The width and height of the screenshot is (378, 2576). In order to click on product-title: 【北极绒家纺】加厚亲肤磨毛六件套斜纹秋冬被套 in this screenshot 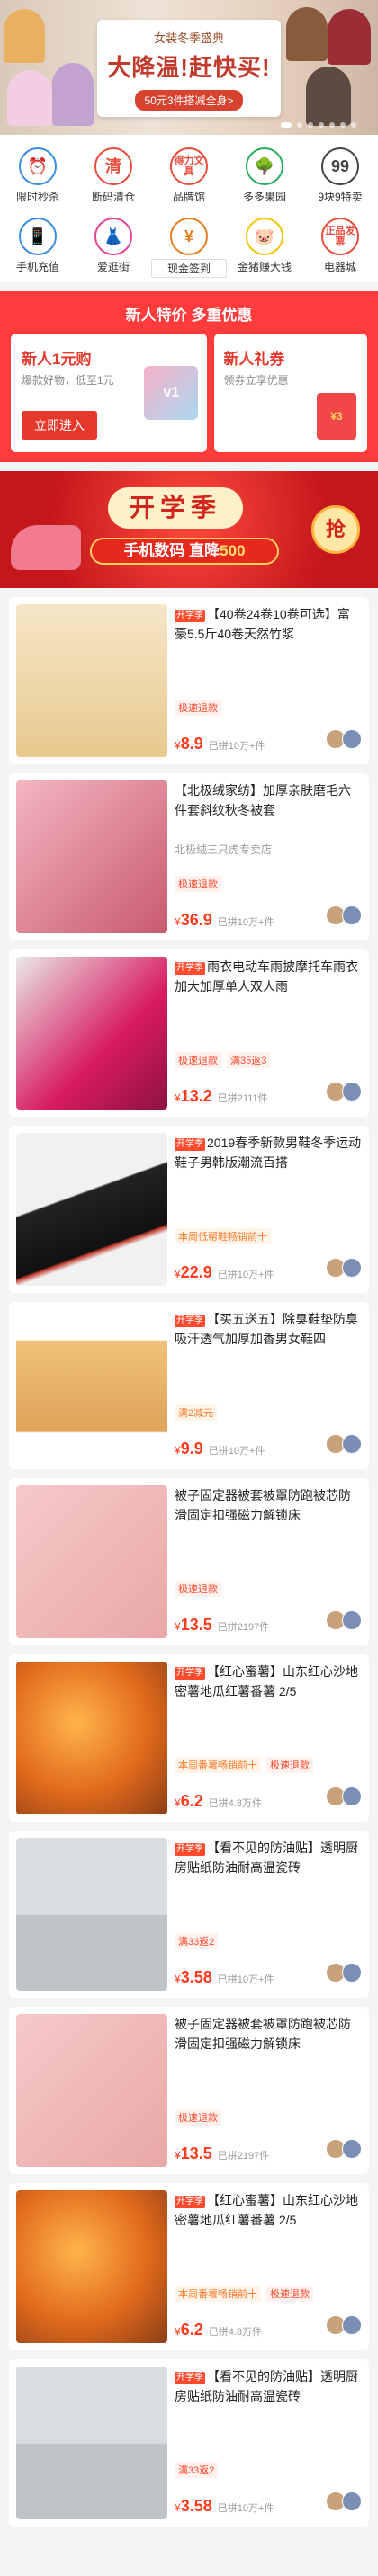, I will do `click(269, 810)`.